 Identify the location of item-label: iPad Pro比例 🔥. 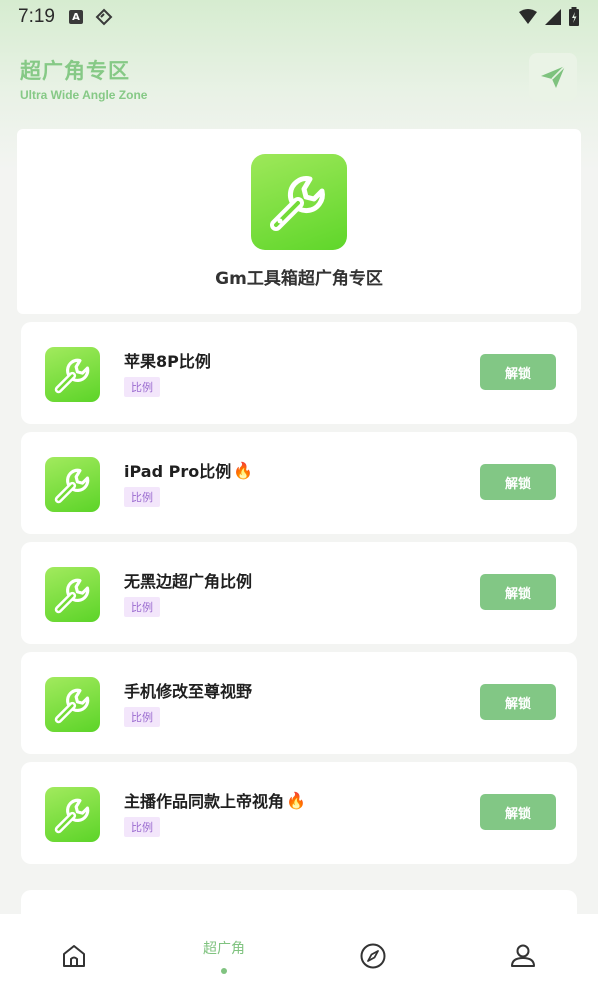
(189, 471).